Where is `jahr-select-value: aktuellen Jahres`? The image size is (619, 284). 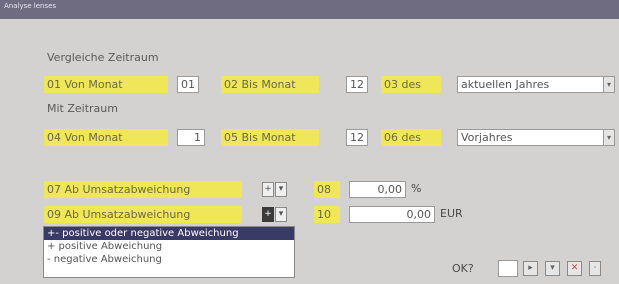
jahr-select-value: aktuellen Jahres is located at coordinates (505, 84).